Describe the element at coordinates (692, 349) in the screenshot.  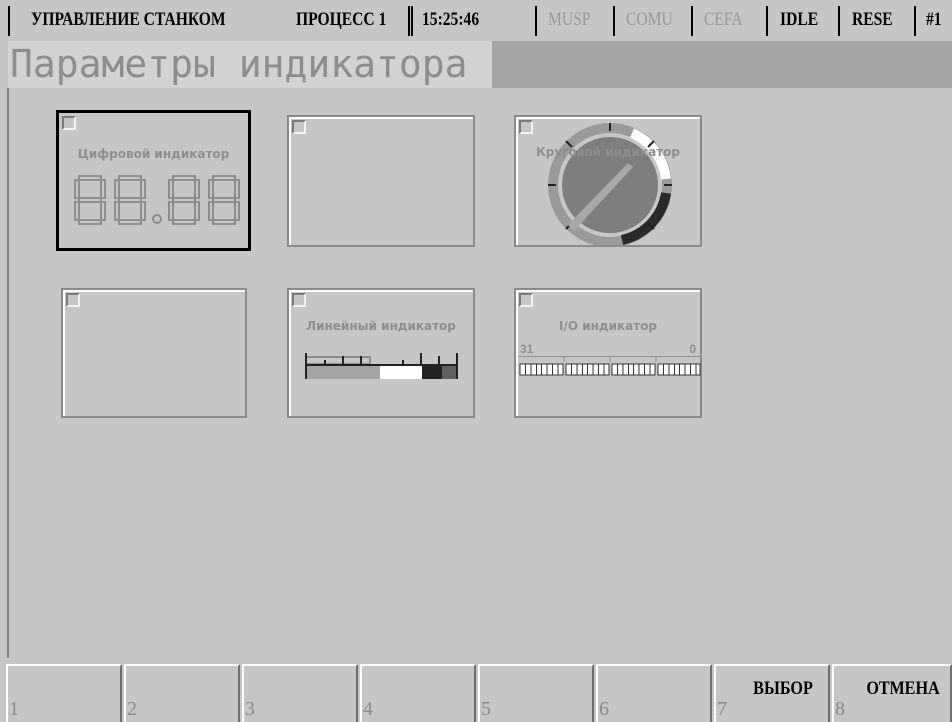
I see `io-bit-low-label: 0` at that location.